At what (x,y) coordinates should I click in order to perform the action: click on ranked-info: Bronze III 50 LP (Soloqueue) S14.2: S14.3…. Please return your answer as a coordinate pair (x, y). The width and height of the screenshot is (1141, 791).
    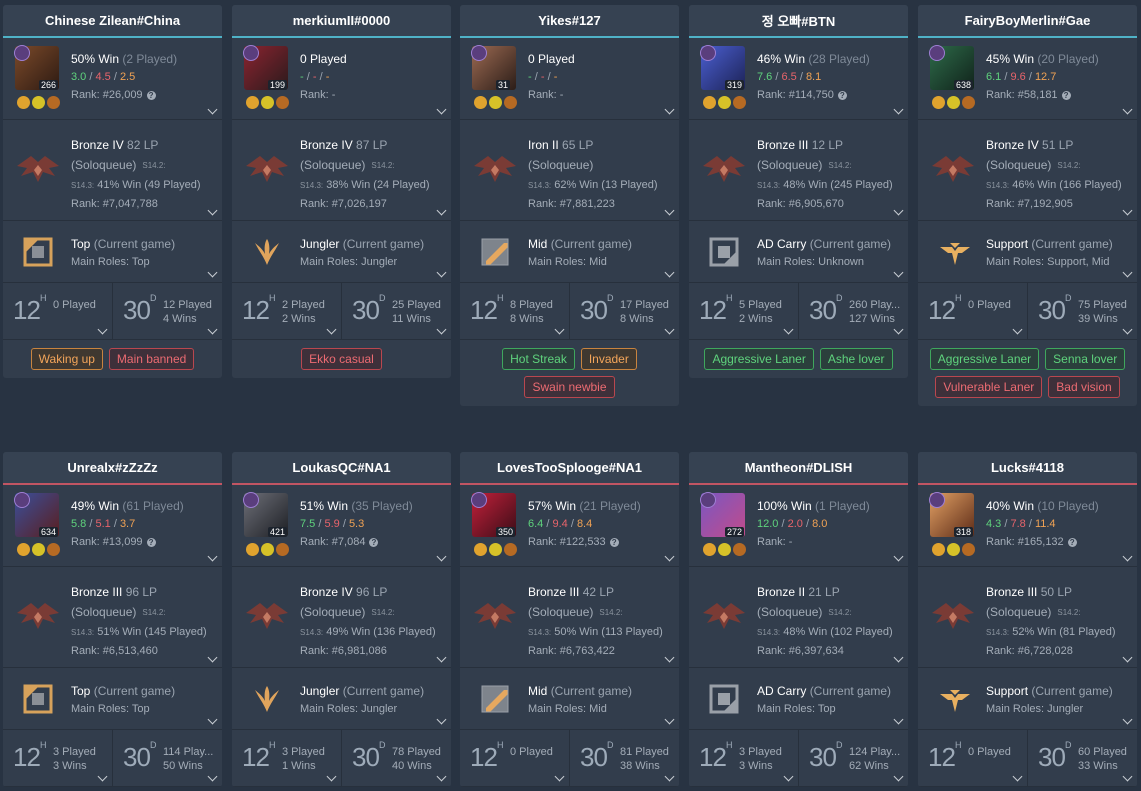
    Looking at the image, I should click on (1027, 617).